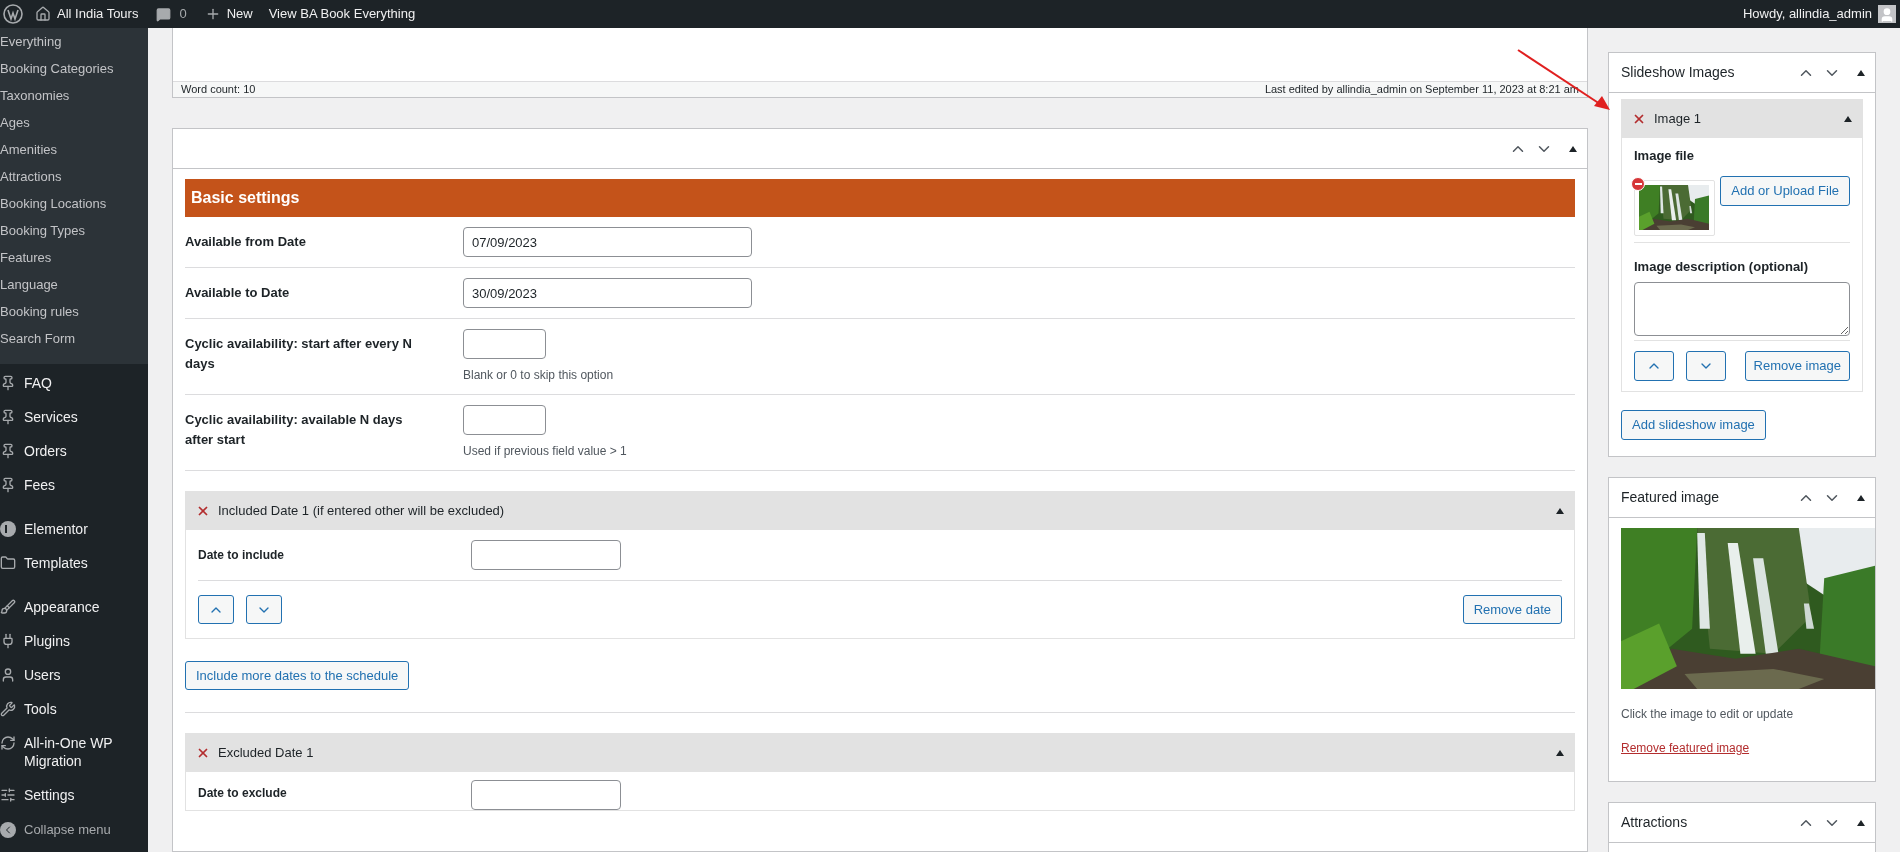  I want to click on upload-file-button: Add or Upload File, so click(1785, 190).